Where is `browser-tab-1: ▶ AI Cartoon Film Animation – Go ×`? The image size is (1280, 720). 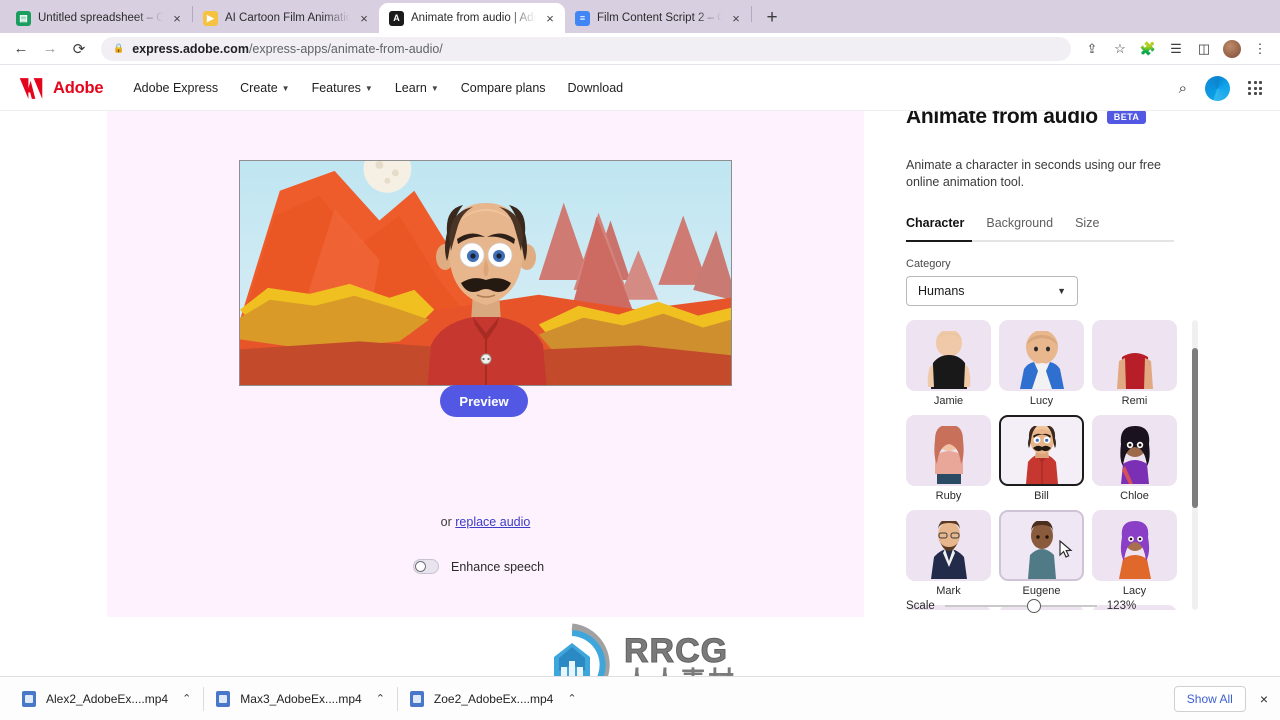
browser-tab-1: ▶ AI Cartoon Film Animation – Go × is located at coordinates (286, 18).